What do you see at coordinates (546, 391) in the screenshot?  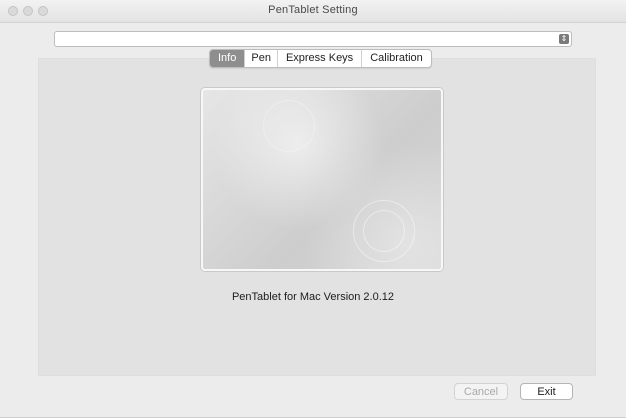 I see `exit-button: Exit` at bounding box center [546, 391].